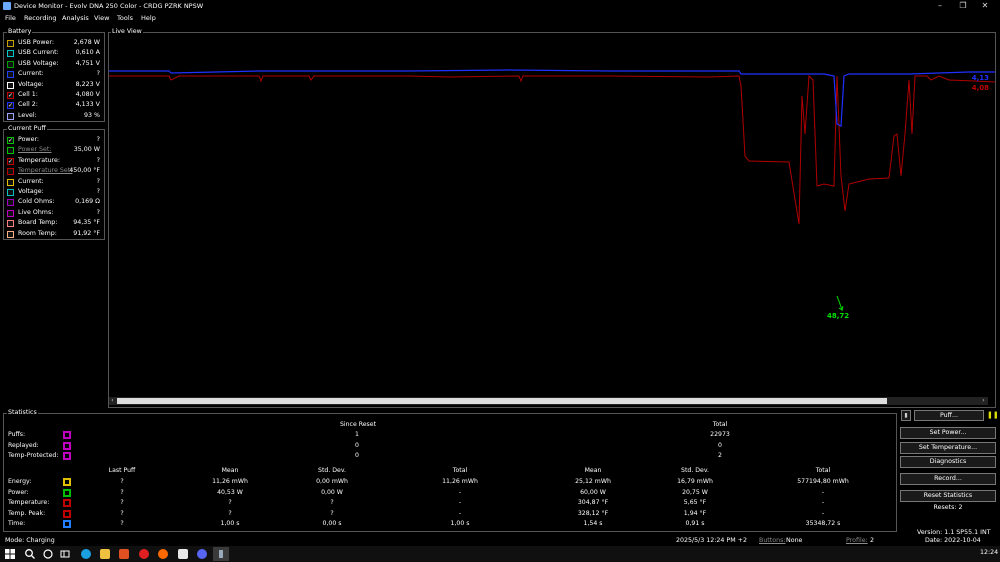 This screenshot has width=1000, height=562. I want to click on stat-cell-2-0: ?, so click(122, 502).